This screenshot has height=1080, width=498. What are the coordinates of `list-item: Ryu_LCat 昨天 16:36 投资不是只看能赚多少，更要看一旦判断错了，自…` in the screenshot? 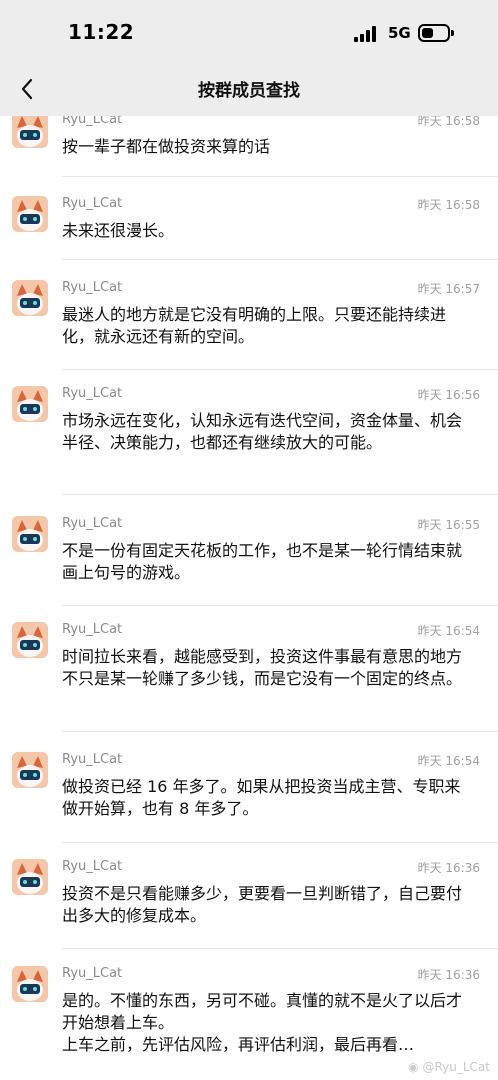 It's located at (249, 906).